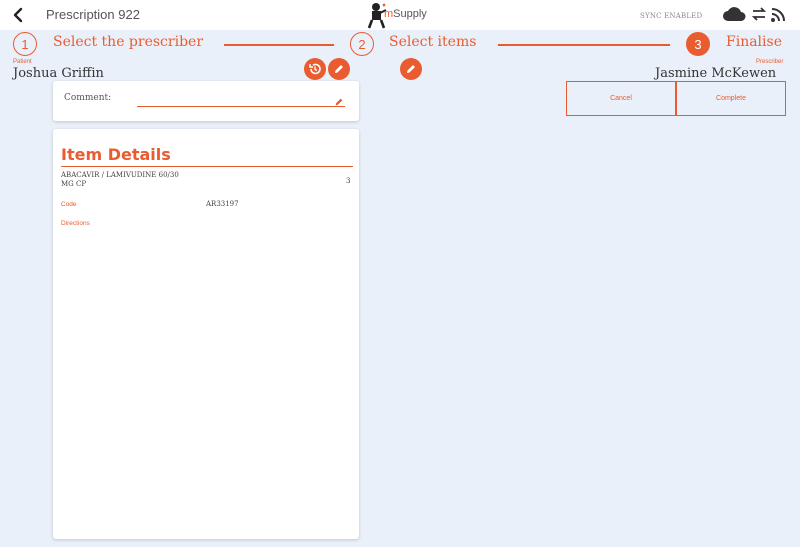  I want to click on step-3-number: 3, so click(698, 44).